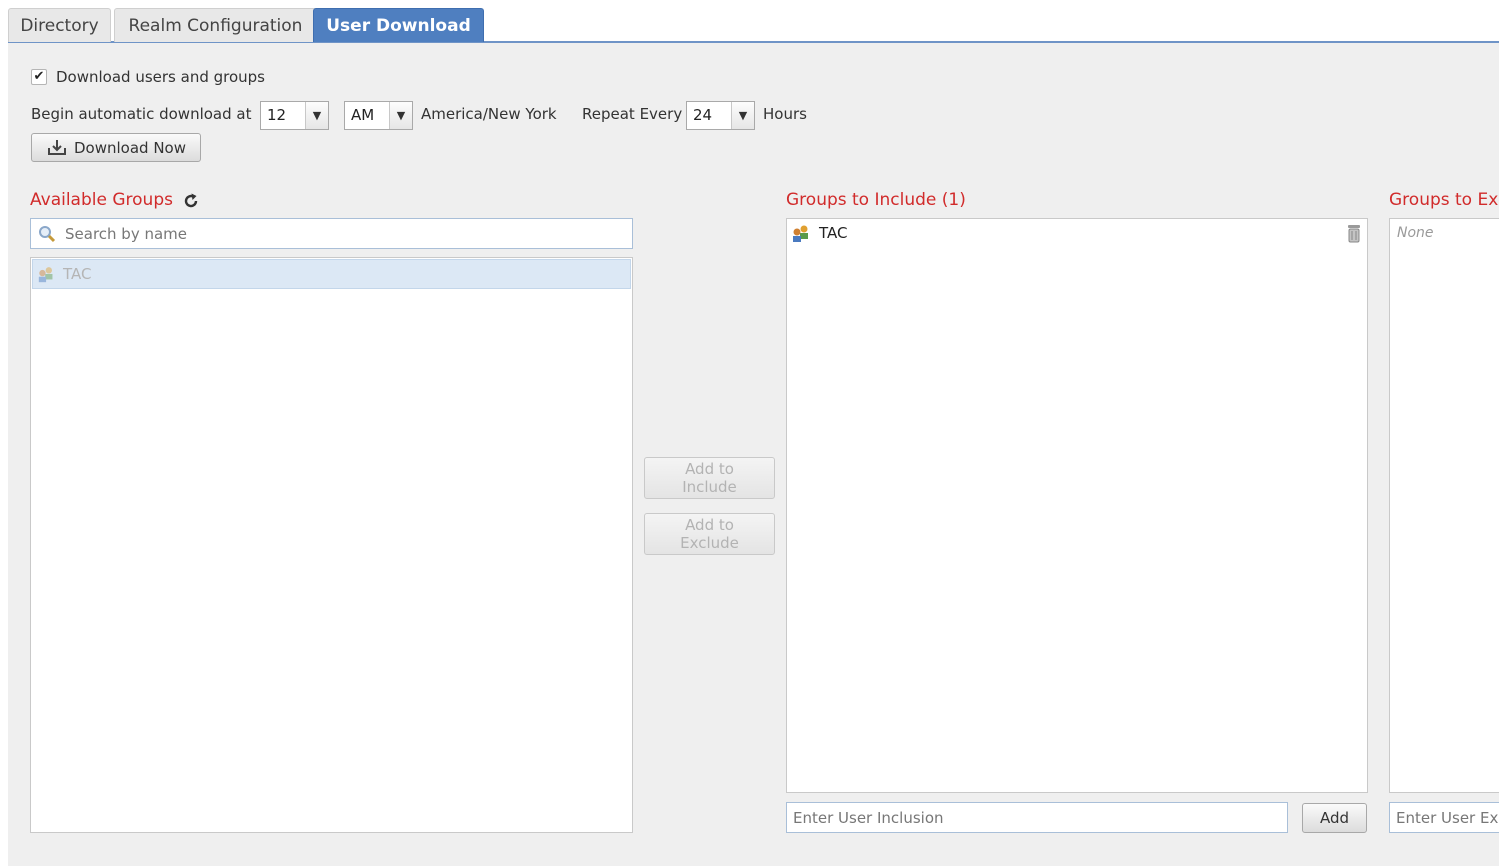  Describe the element at coordinates (1444, 505) in the screenshot. I see `groups-to-exclude-list` at that location.